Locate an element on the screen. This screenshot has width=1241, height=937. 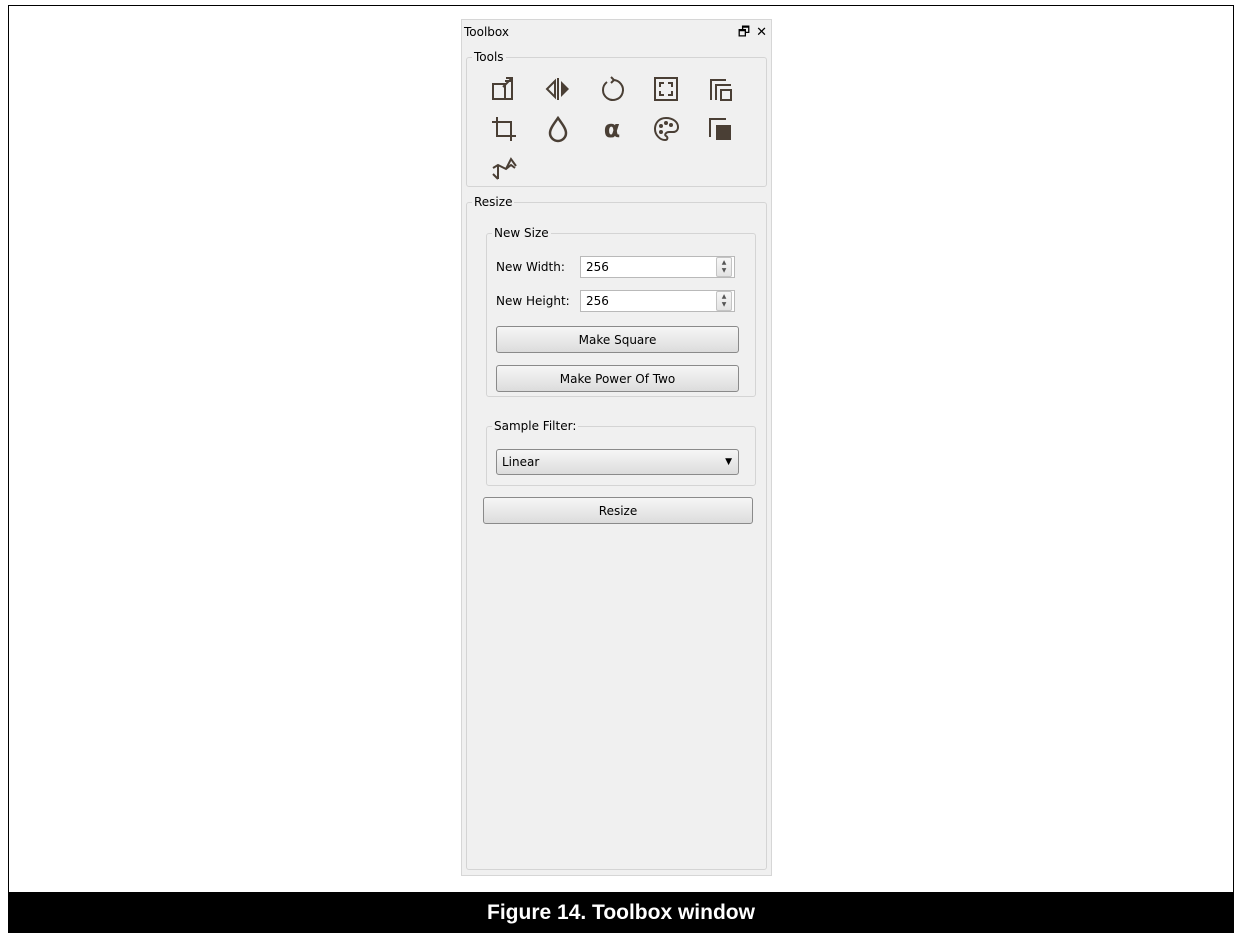
width-label: New Width: is located at coordinates (530, 267).